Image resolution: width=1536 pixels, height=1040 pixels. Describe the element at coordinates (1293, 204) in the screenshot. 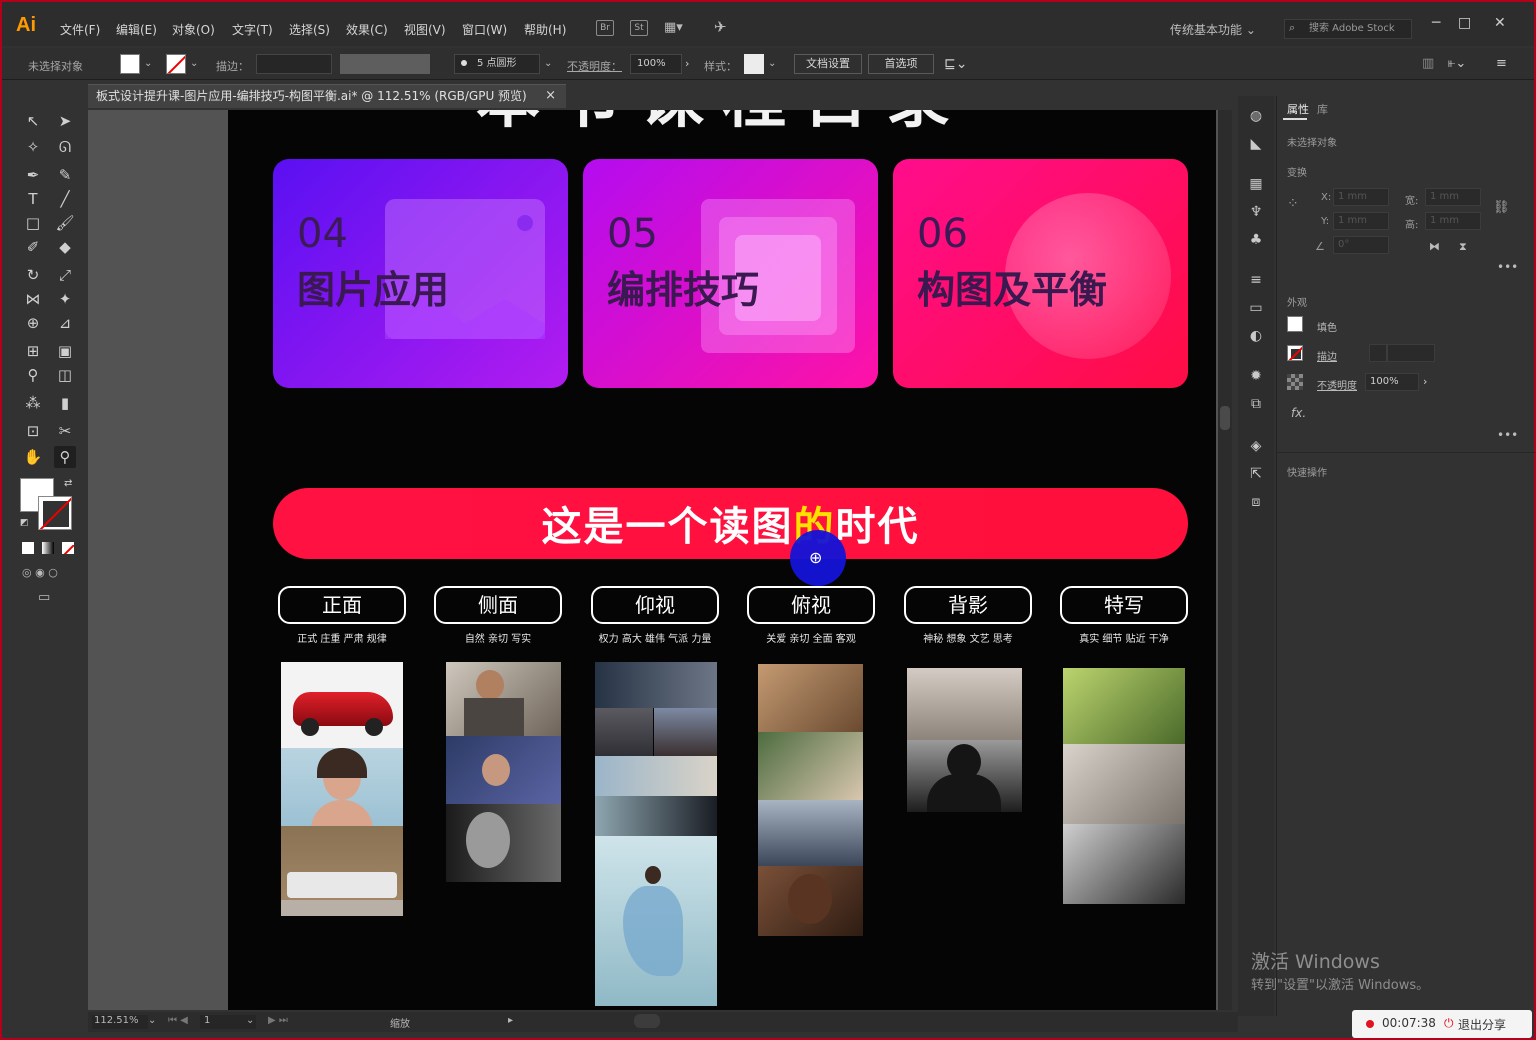

I see `reference-point-icon: ⁘` at that location.